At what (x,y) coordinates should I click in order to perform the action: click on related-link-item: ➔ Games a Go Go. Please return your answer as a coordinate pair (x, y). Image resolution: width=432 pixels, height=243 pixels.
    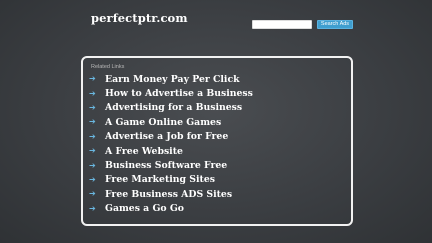
    Looking at the image, I should click on (171, 209).